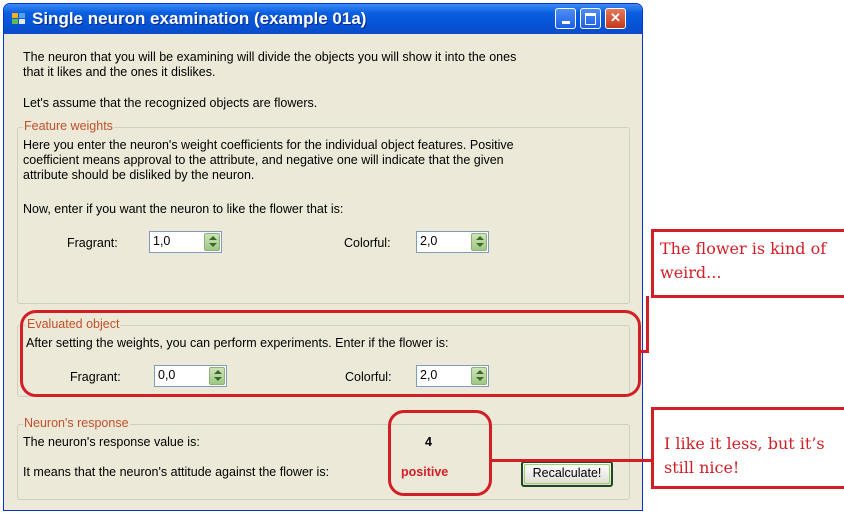 The height and width of the screenshot is (516, 844). I want to click on close-icon: ✕, so click(615, 17).